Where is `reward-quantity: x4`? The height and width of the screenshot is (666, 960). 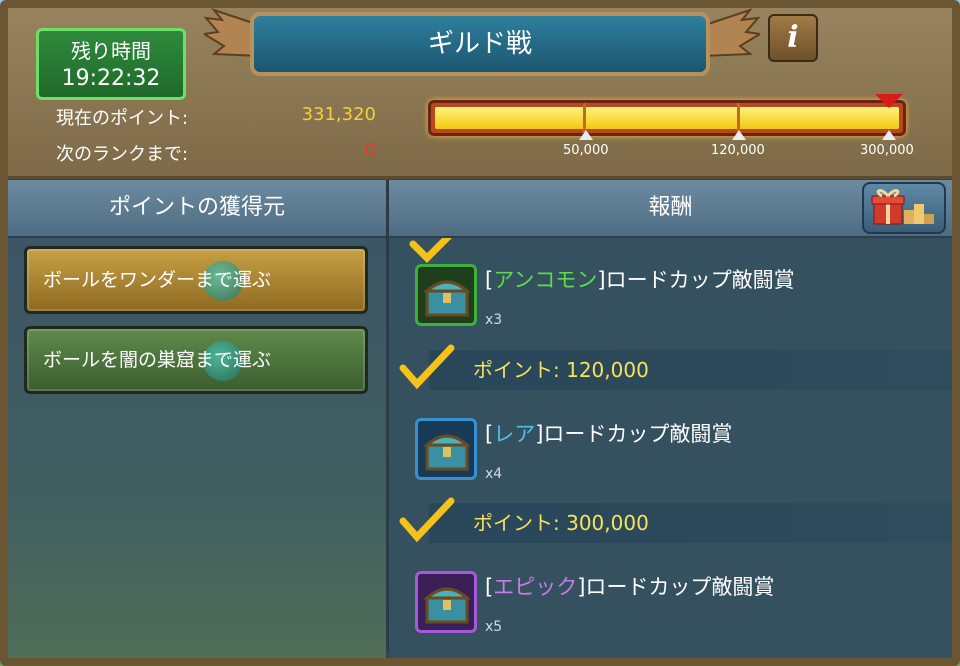 reward-quantity: x4 is located at coordinates (494, 474).